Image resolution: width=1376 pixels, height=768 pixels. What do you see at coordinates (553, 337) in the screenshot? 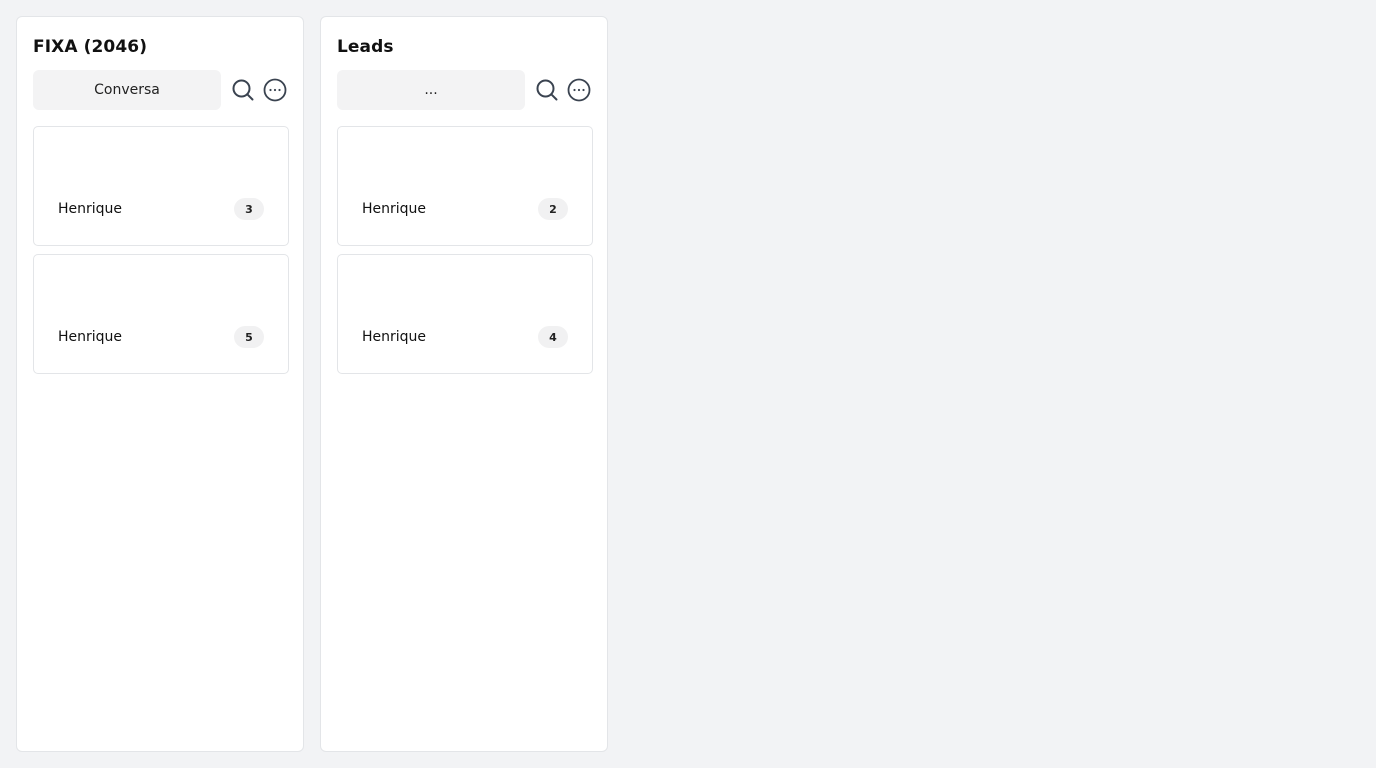
I see `card-count-badge: 4` at bounding box center [553, 337].